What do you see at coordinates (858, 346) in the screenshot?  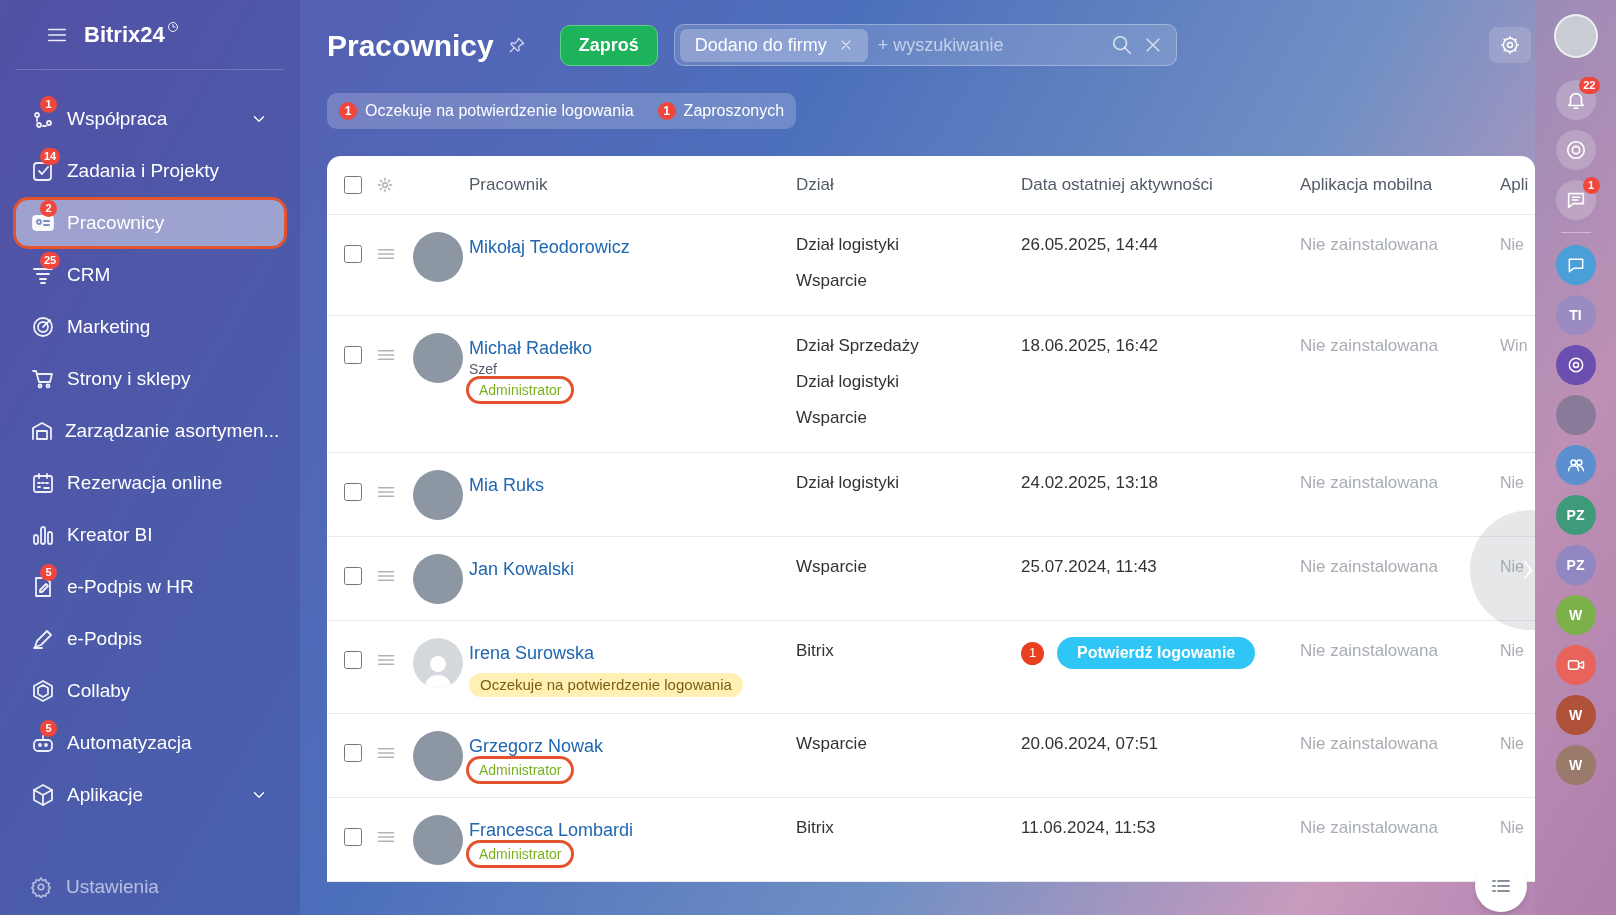 I see `department-text: Dział Sprzedaży` at bounding box center [858, 346].